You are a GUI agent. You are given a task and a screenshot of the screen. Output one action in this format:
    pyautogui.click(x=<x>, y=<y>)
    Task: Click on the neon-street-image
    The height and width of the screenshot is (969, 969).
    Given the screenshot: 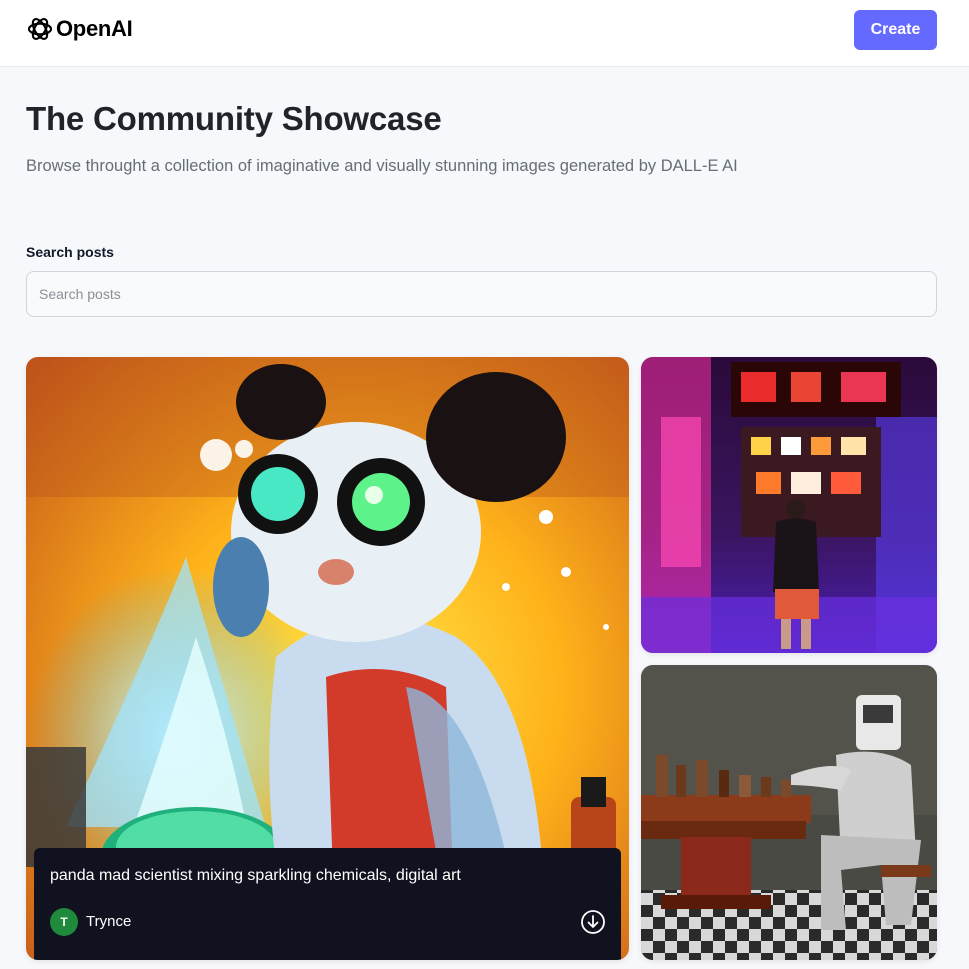 What is the action you would take?
    pyautogui.click(x=789, y=505)
    